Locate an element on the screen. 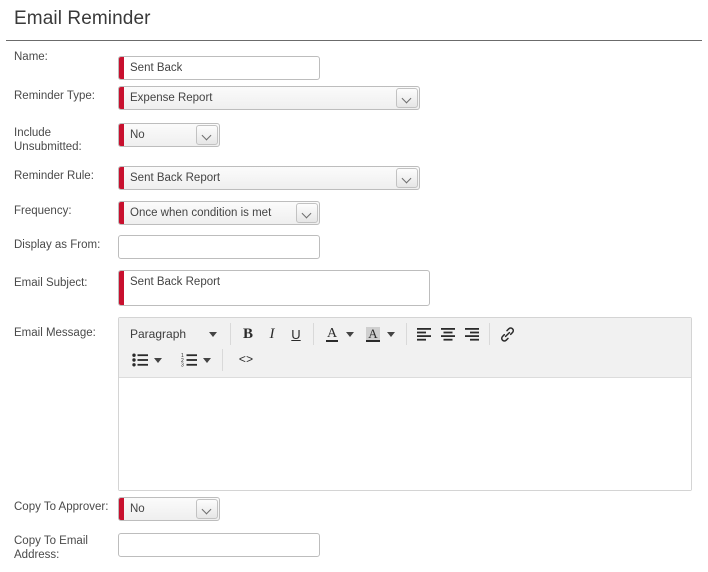 The height and width of the screenshot is (572, 708). bold-button: B is located at coordinates (248, 334).